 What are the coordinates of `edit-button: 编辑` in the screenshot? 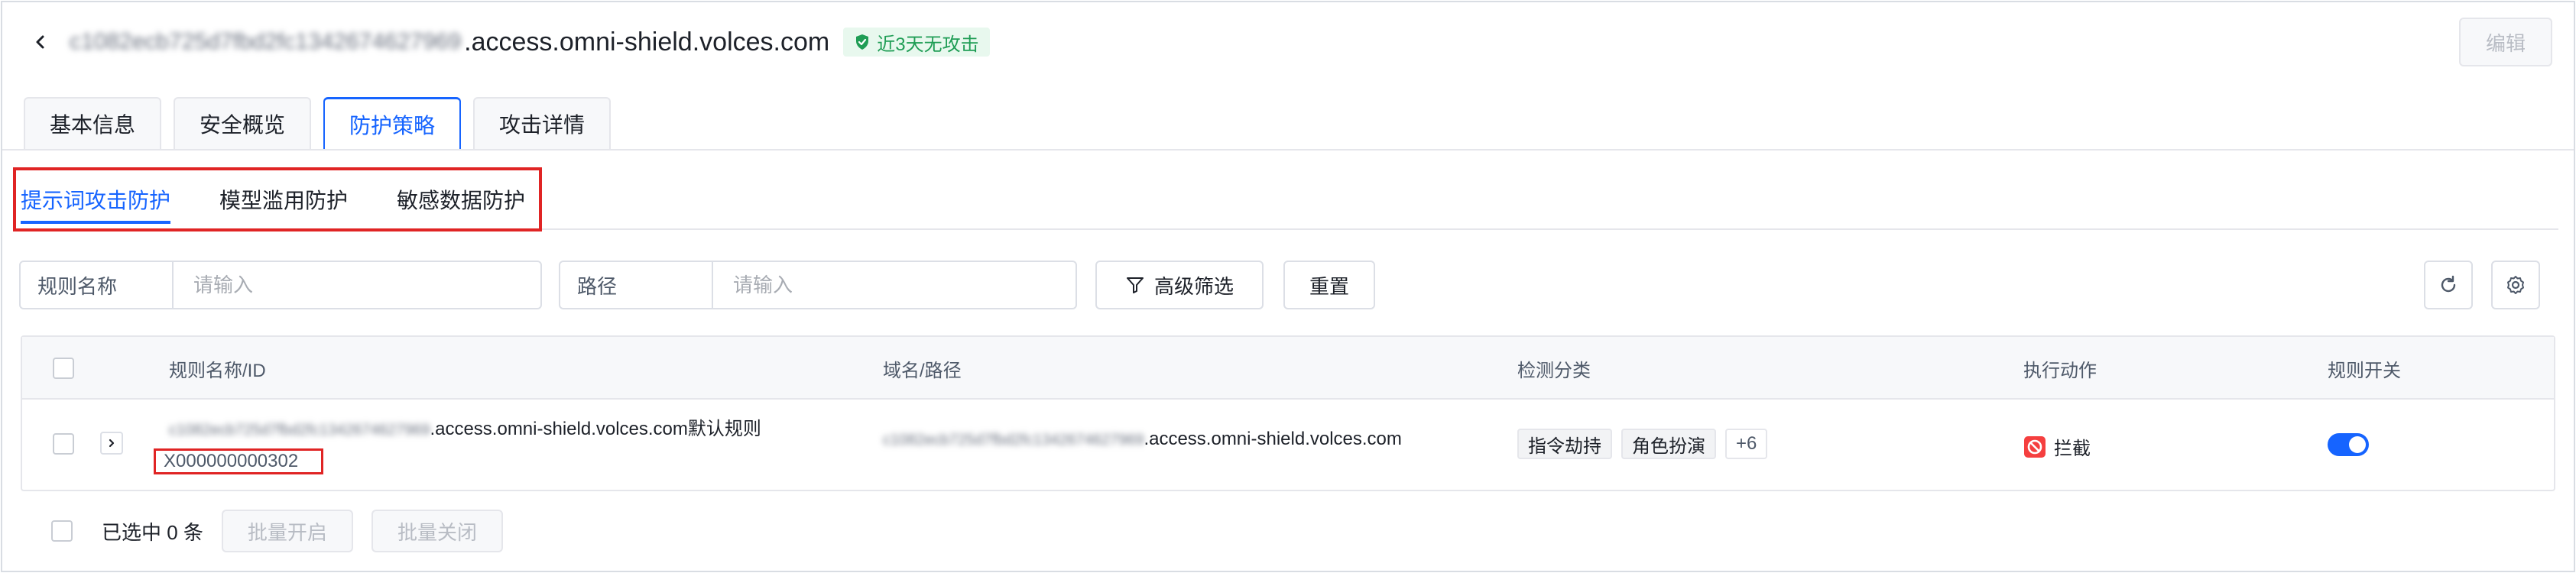 It's located at (2505, 42).